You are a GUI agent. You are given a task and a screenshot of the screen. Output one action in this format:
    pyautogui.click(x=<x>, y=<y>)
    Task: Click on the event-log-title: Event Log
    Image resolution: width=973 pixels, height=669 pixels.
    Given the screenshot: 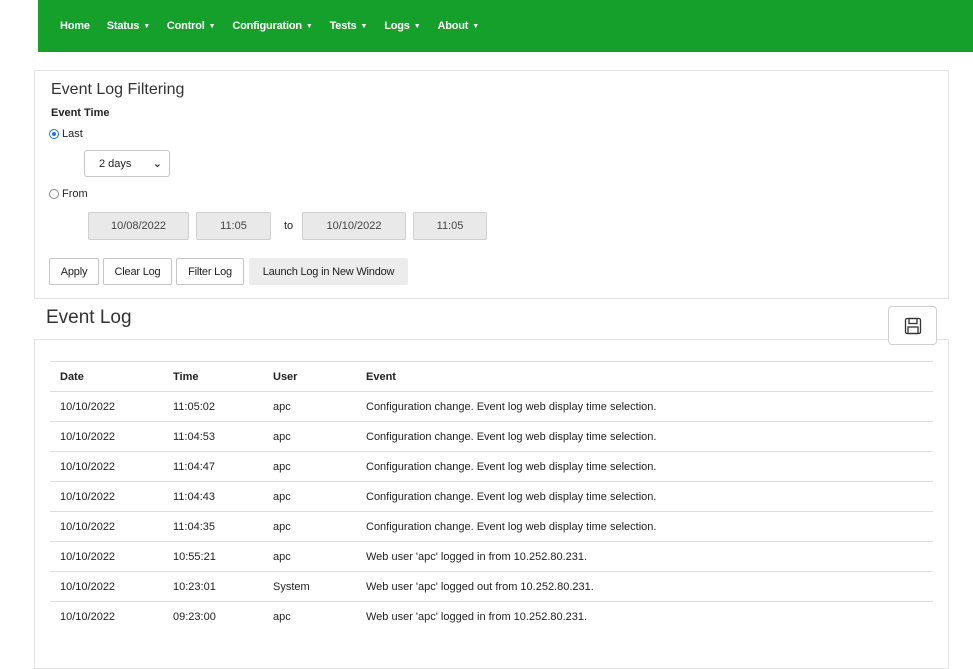 What is the action you would take?
    pyautogui.click(x=89, y=317)
    